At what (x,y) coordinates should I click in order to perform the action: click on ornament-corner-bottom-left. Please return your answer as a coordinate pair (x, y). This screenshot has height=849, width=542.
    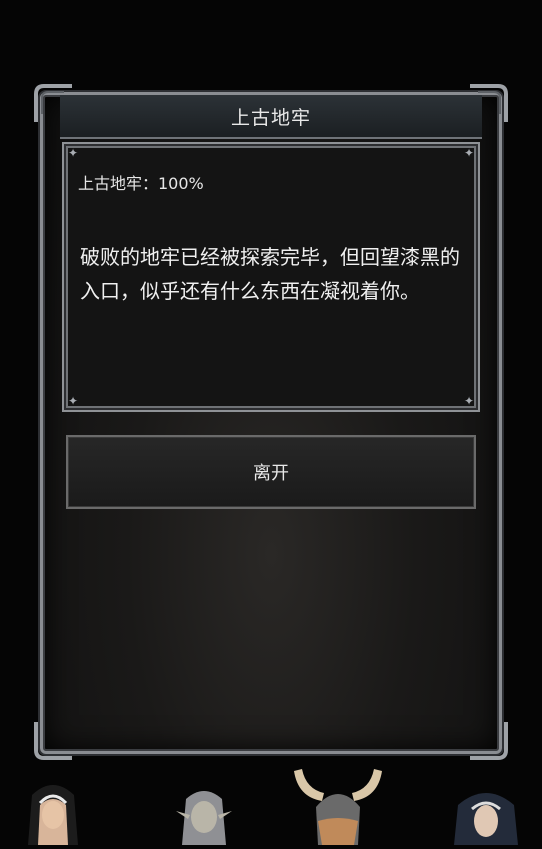
    Looking at the image, I should click on (54, 740).